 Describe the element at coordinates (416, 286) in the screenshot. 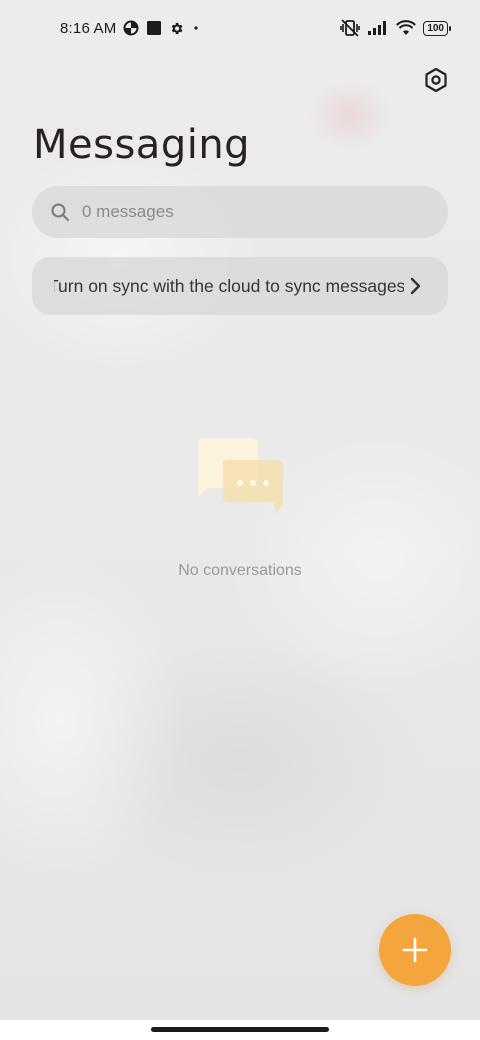

I see `chevron-right-icon` at that location.